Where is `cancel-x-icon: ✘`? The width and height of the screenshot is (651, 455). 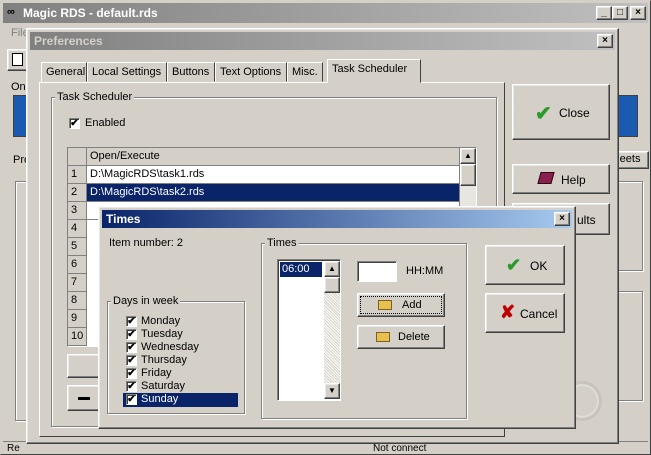
cancel-x-icon: ✘ is located at coordinates (508, 312).